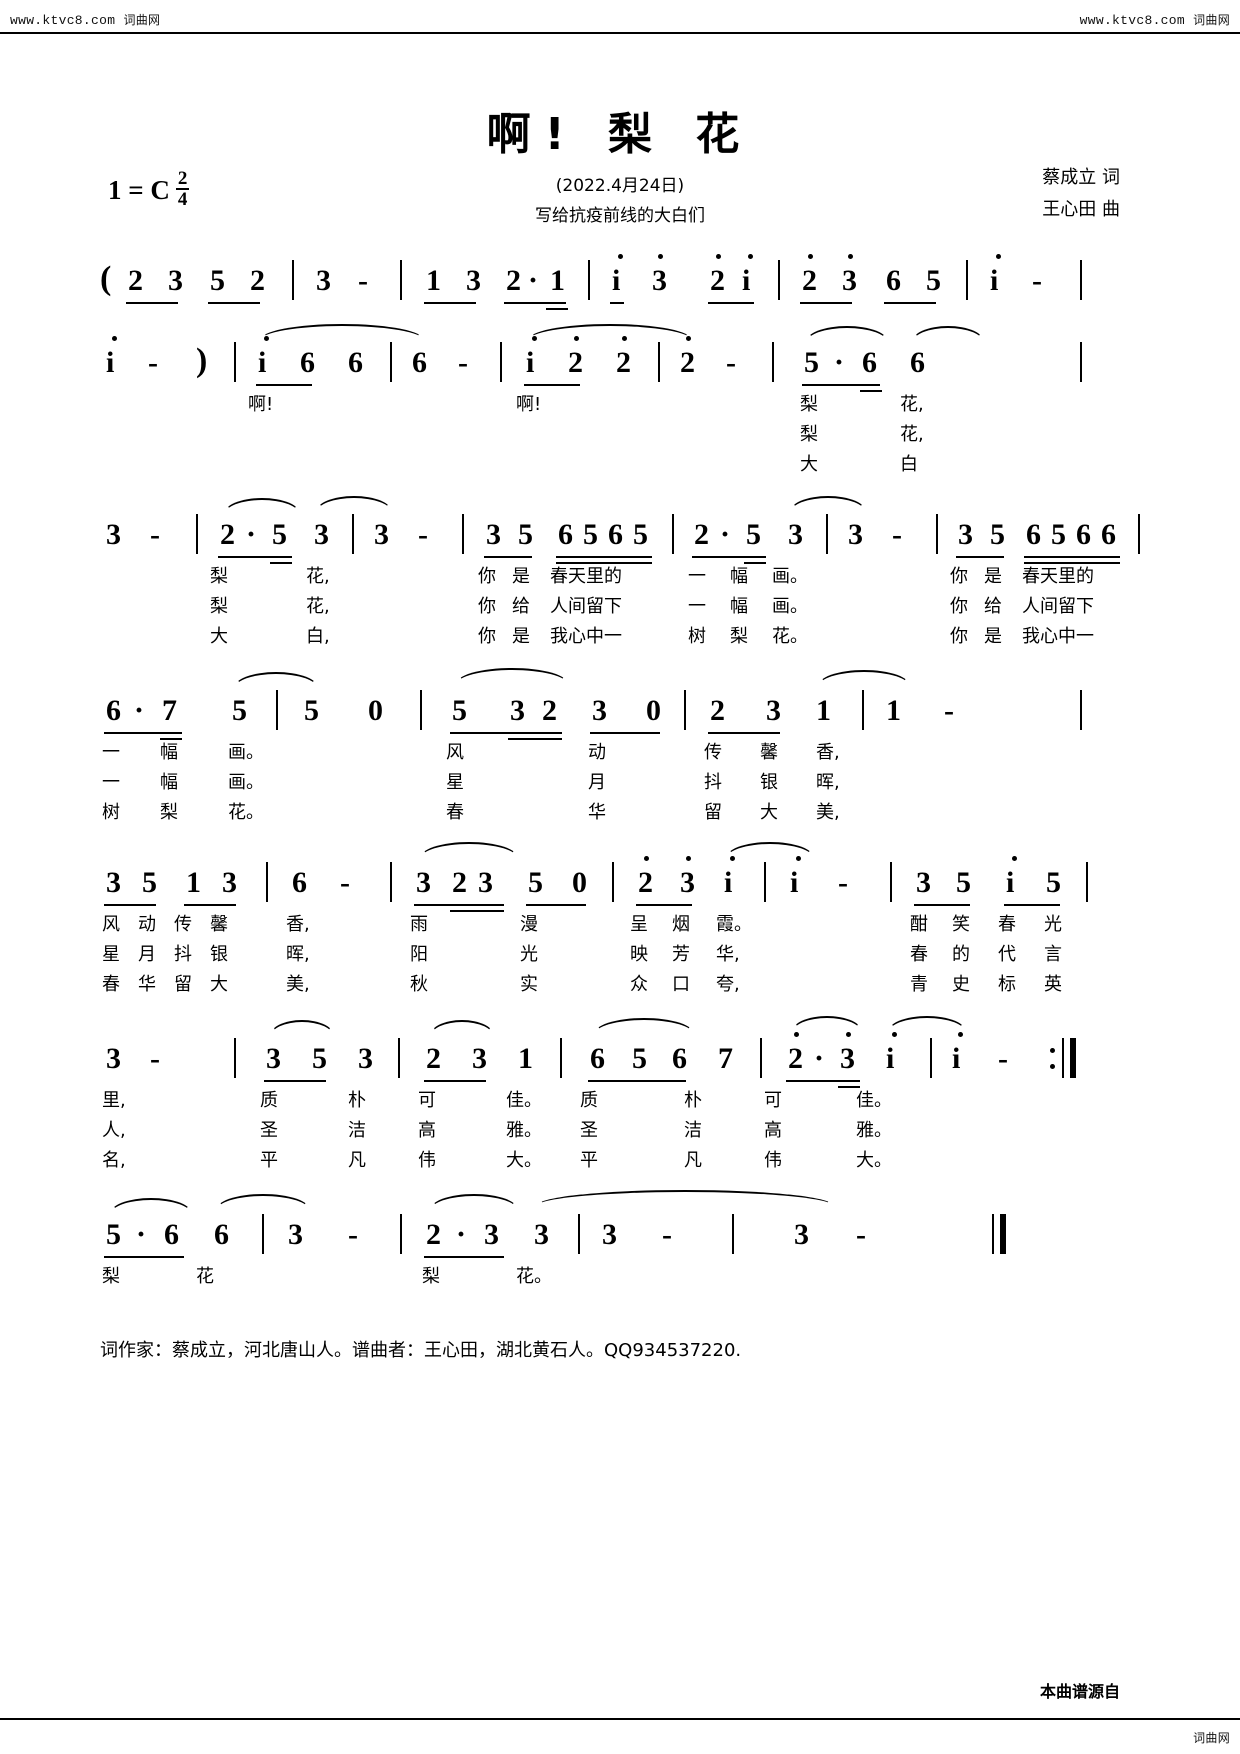 This screenshot has height=1754, width=1240. I want to click on lyric-syllable: 凡, so click(357, 1160).